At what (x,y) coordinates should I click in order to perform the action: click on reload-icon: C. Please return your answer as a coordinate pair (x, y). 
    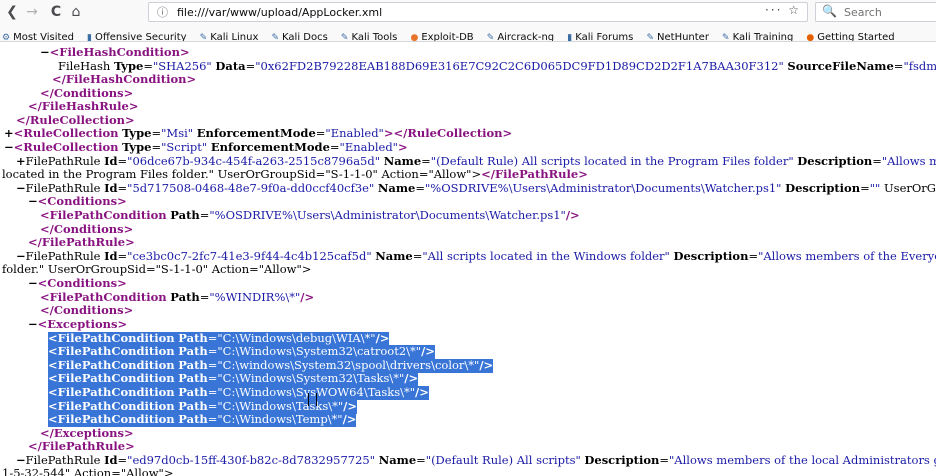
    Looking at the image, I should click on (56, 12).